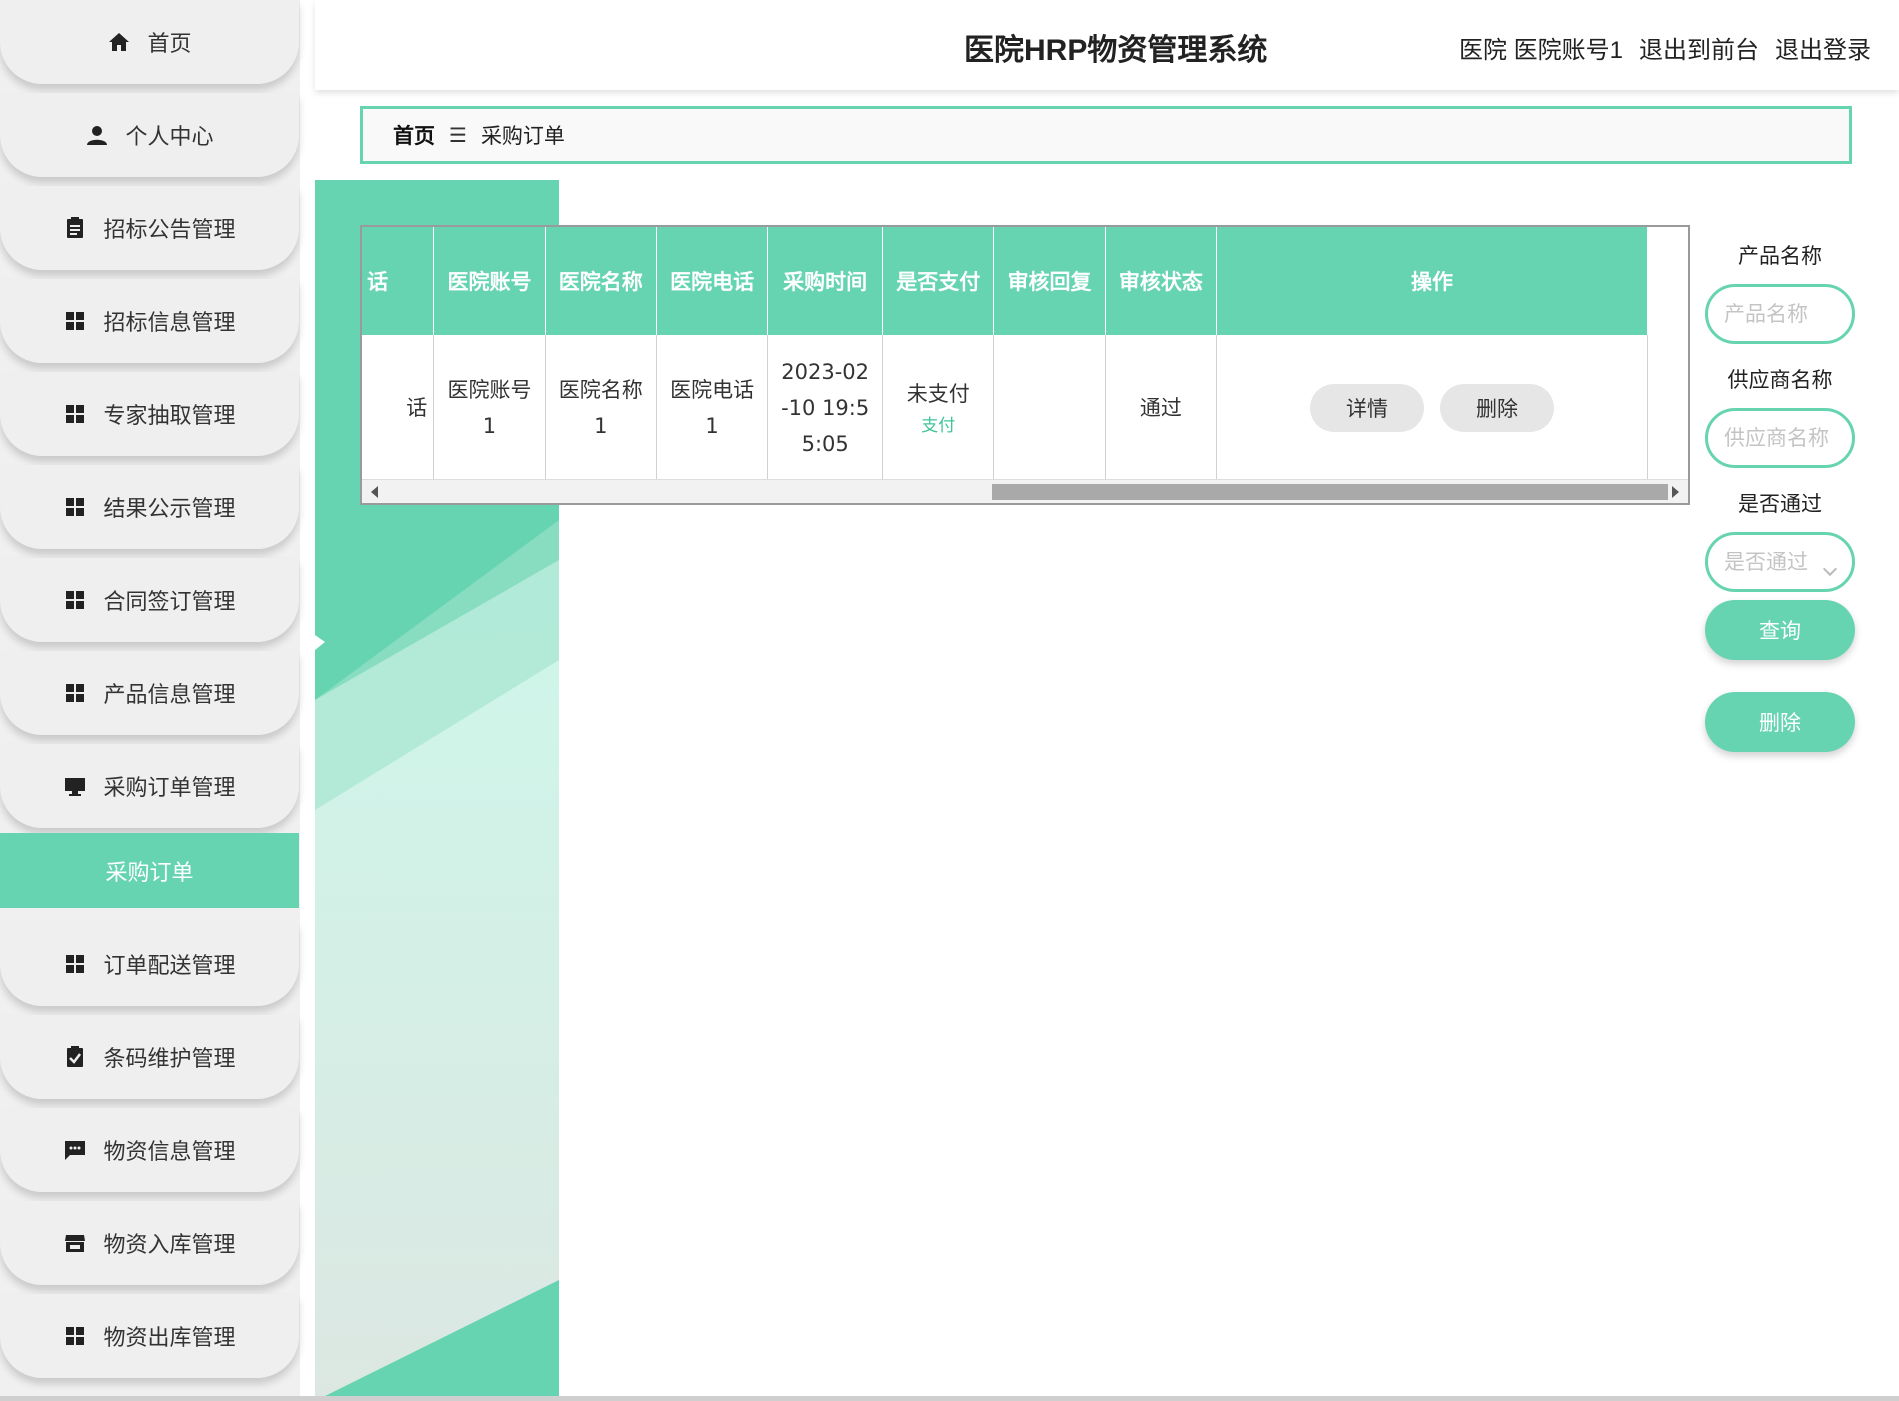 The image size is (1899, 1401). What do you see at coordinates (169, 44) in the screenshot?
I see `sidebar-item-label: 首页` at bounding box center [169, 44].